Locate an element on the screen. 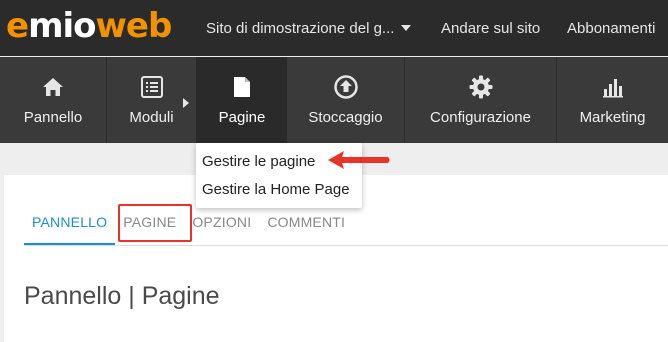 This screenshot has height=342, width=668. nav-item-marketing: Marketing is located at coordinates (612, 100).